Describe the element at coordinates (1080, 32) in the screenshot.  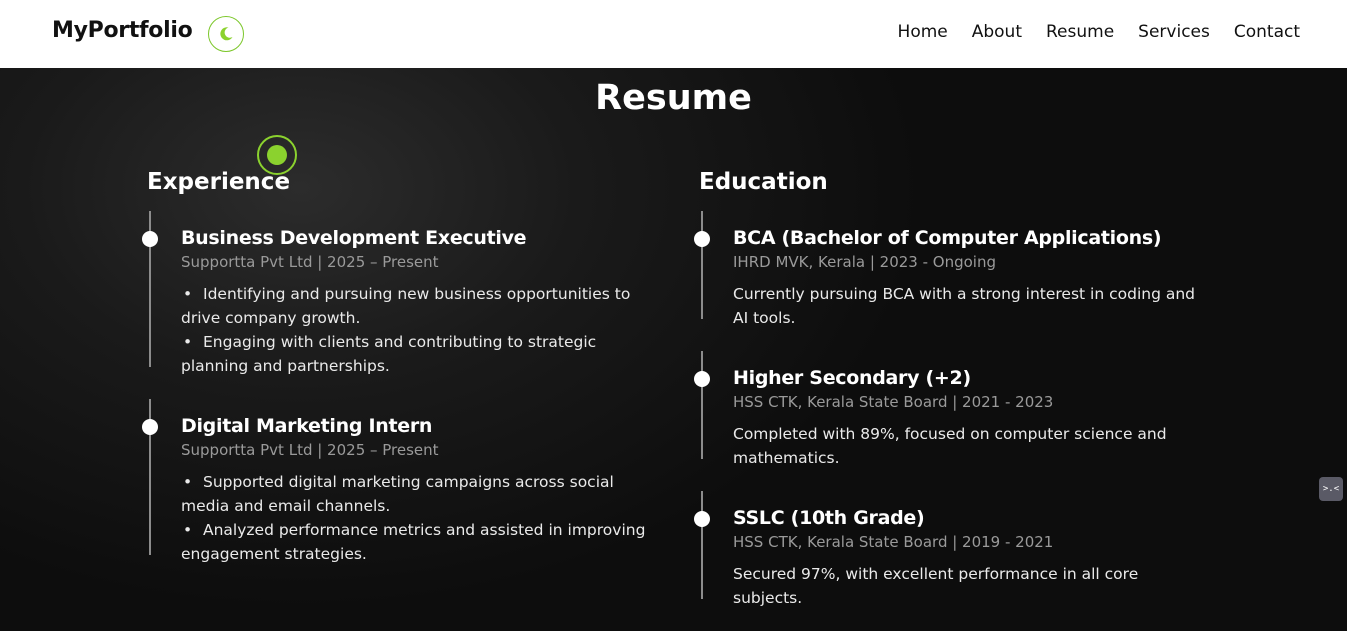
I see `nav-link-resume: Resume` at that location.